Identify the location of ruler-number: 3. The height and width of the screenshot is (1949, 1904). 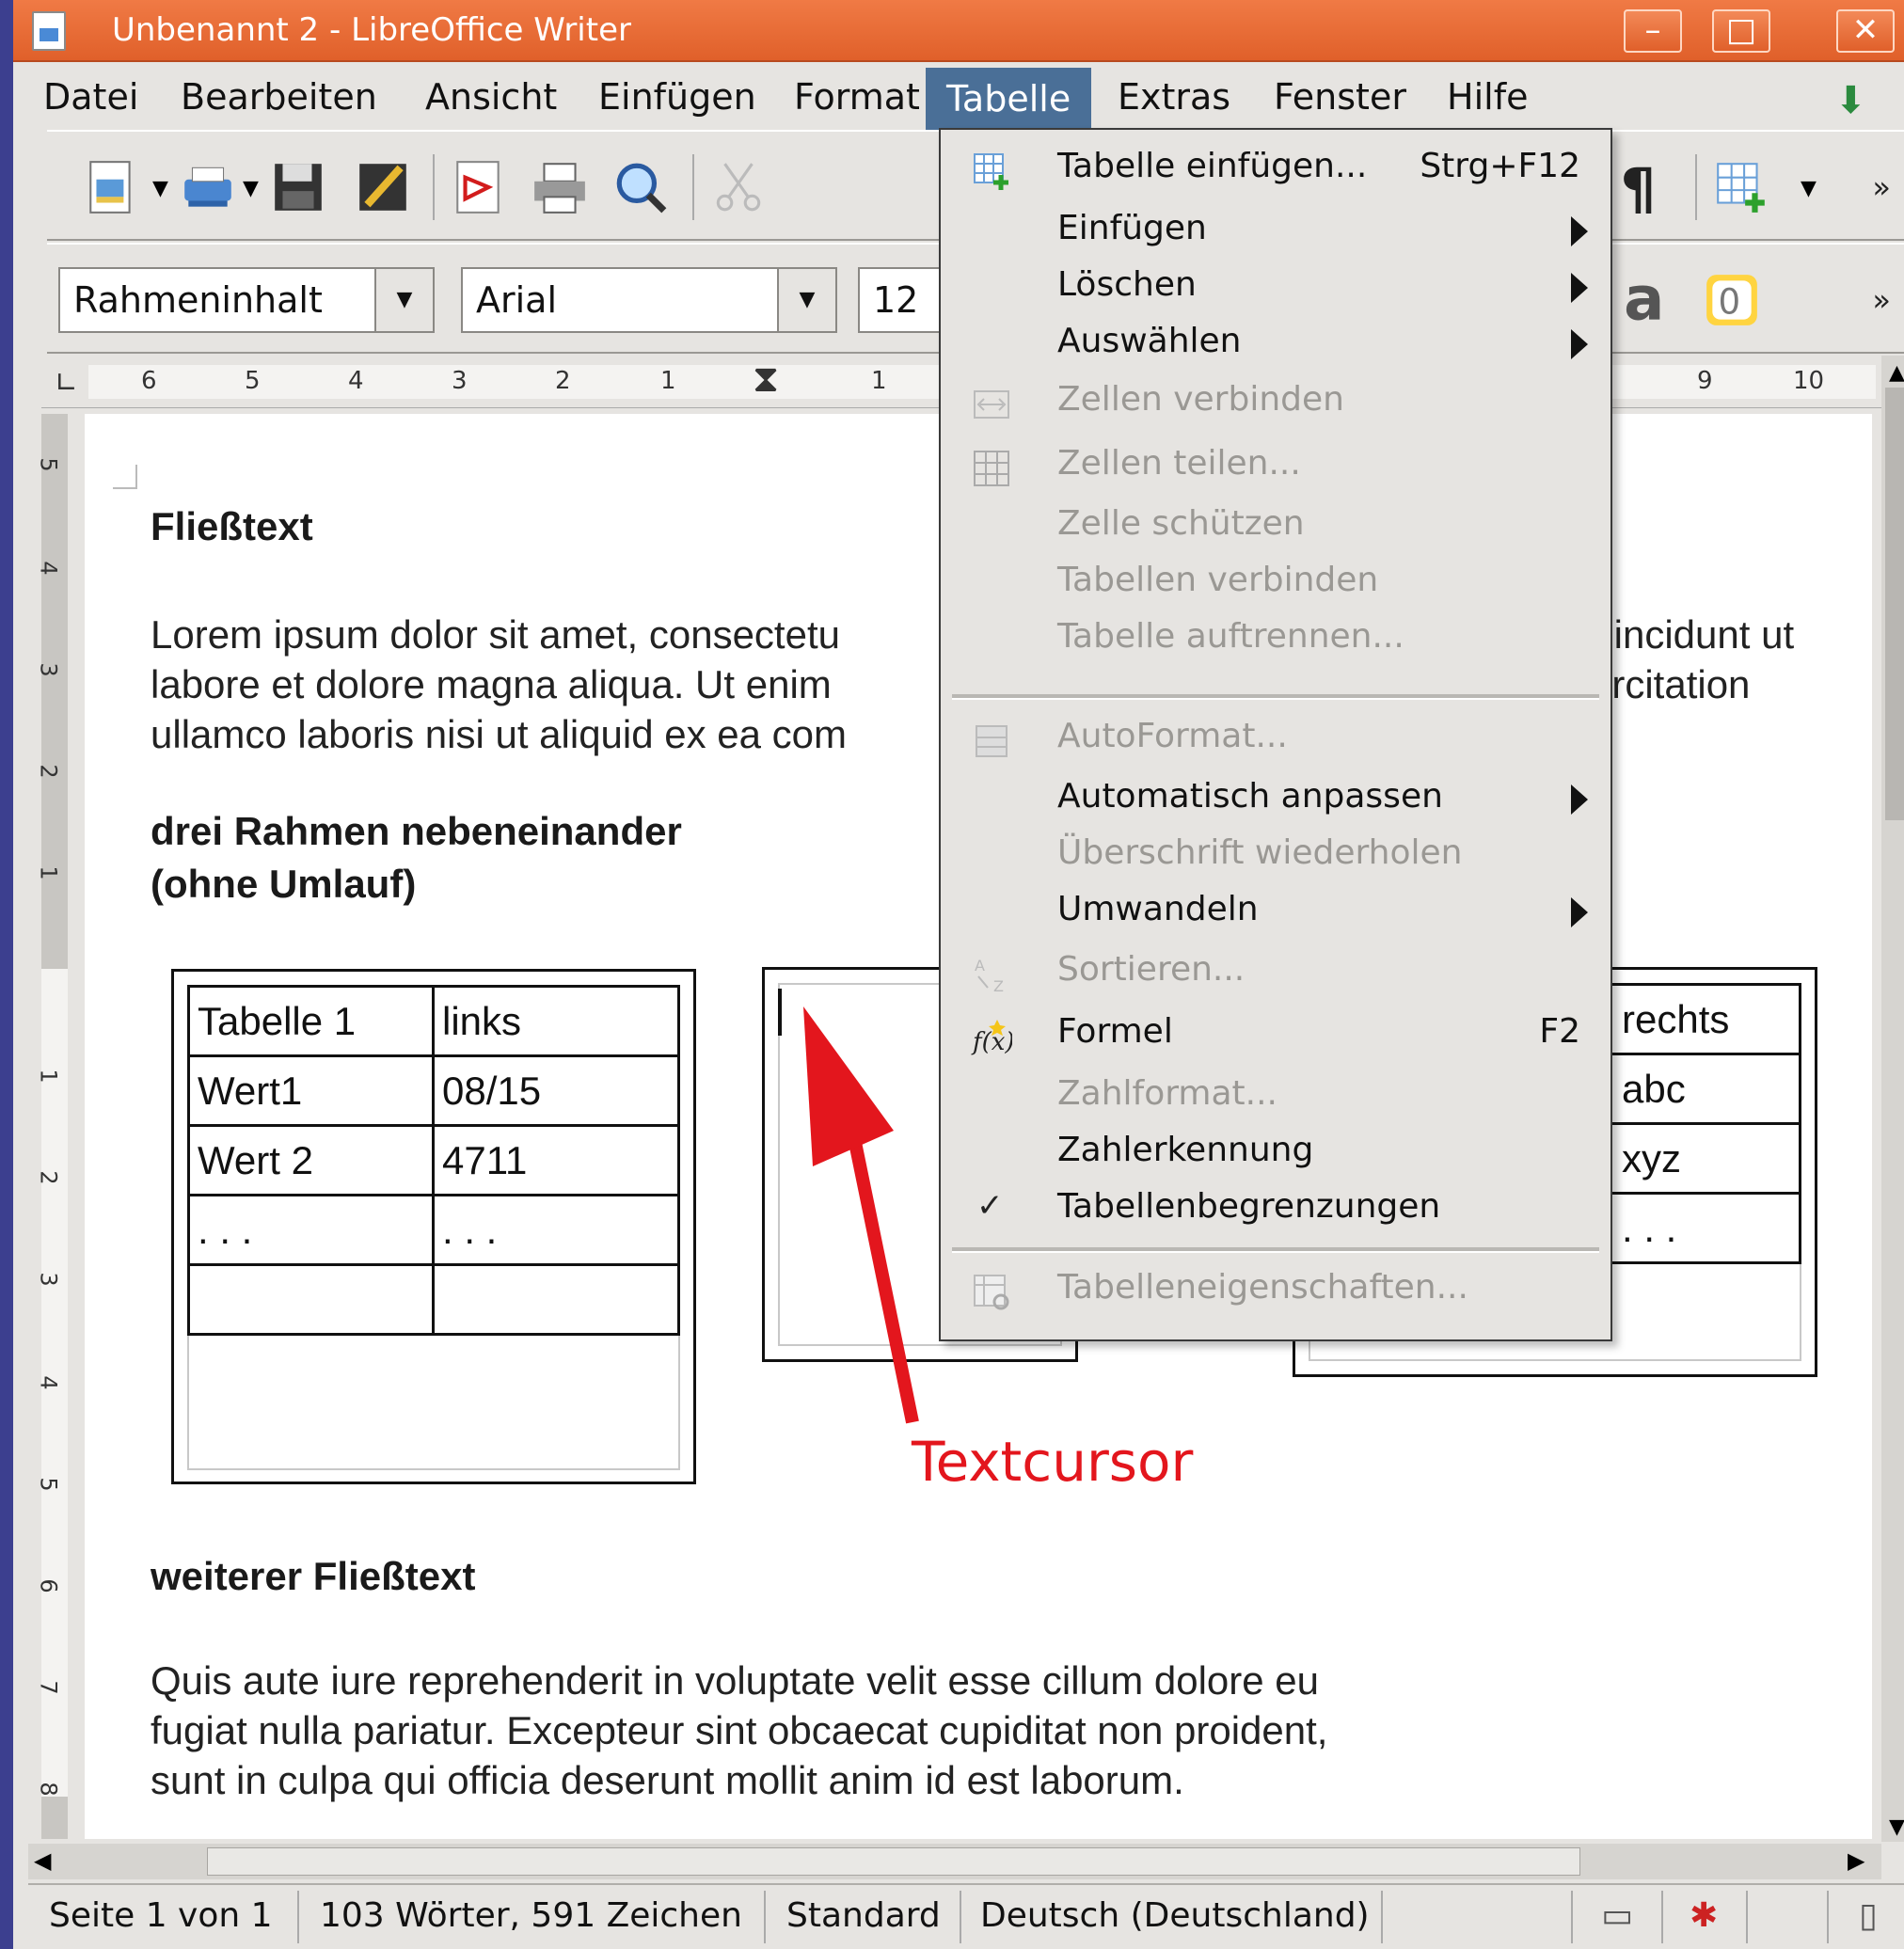
(460, 381).